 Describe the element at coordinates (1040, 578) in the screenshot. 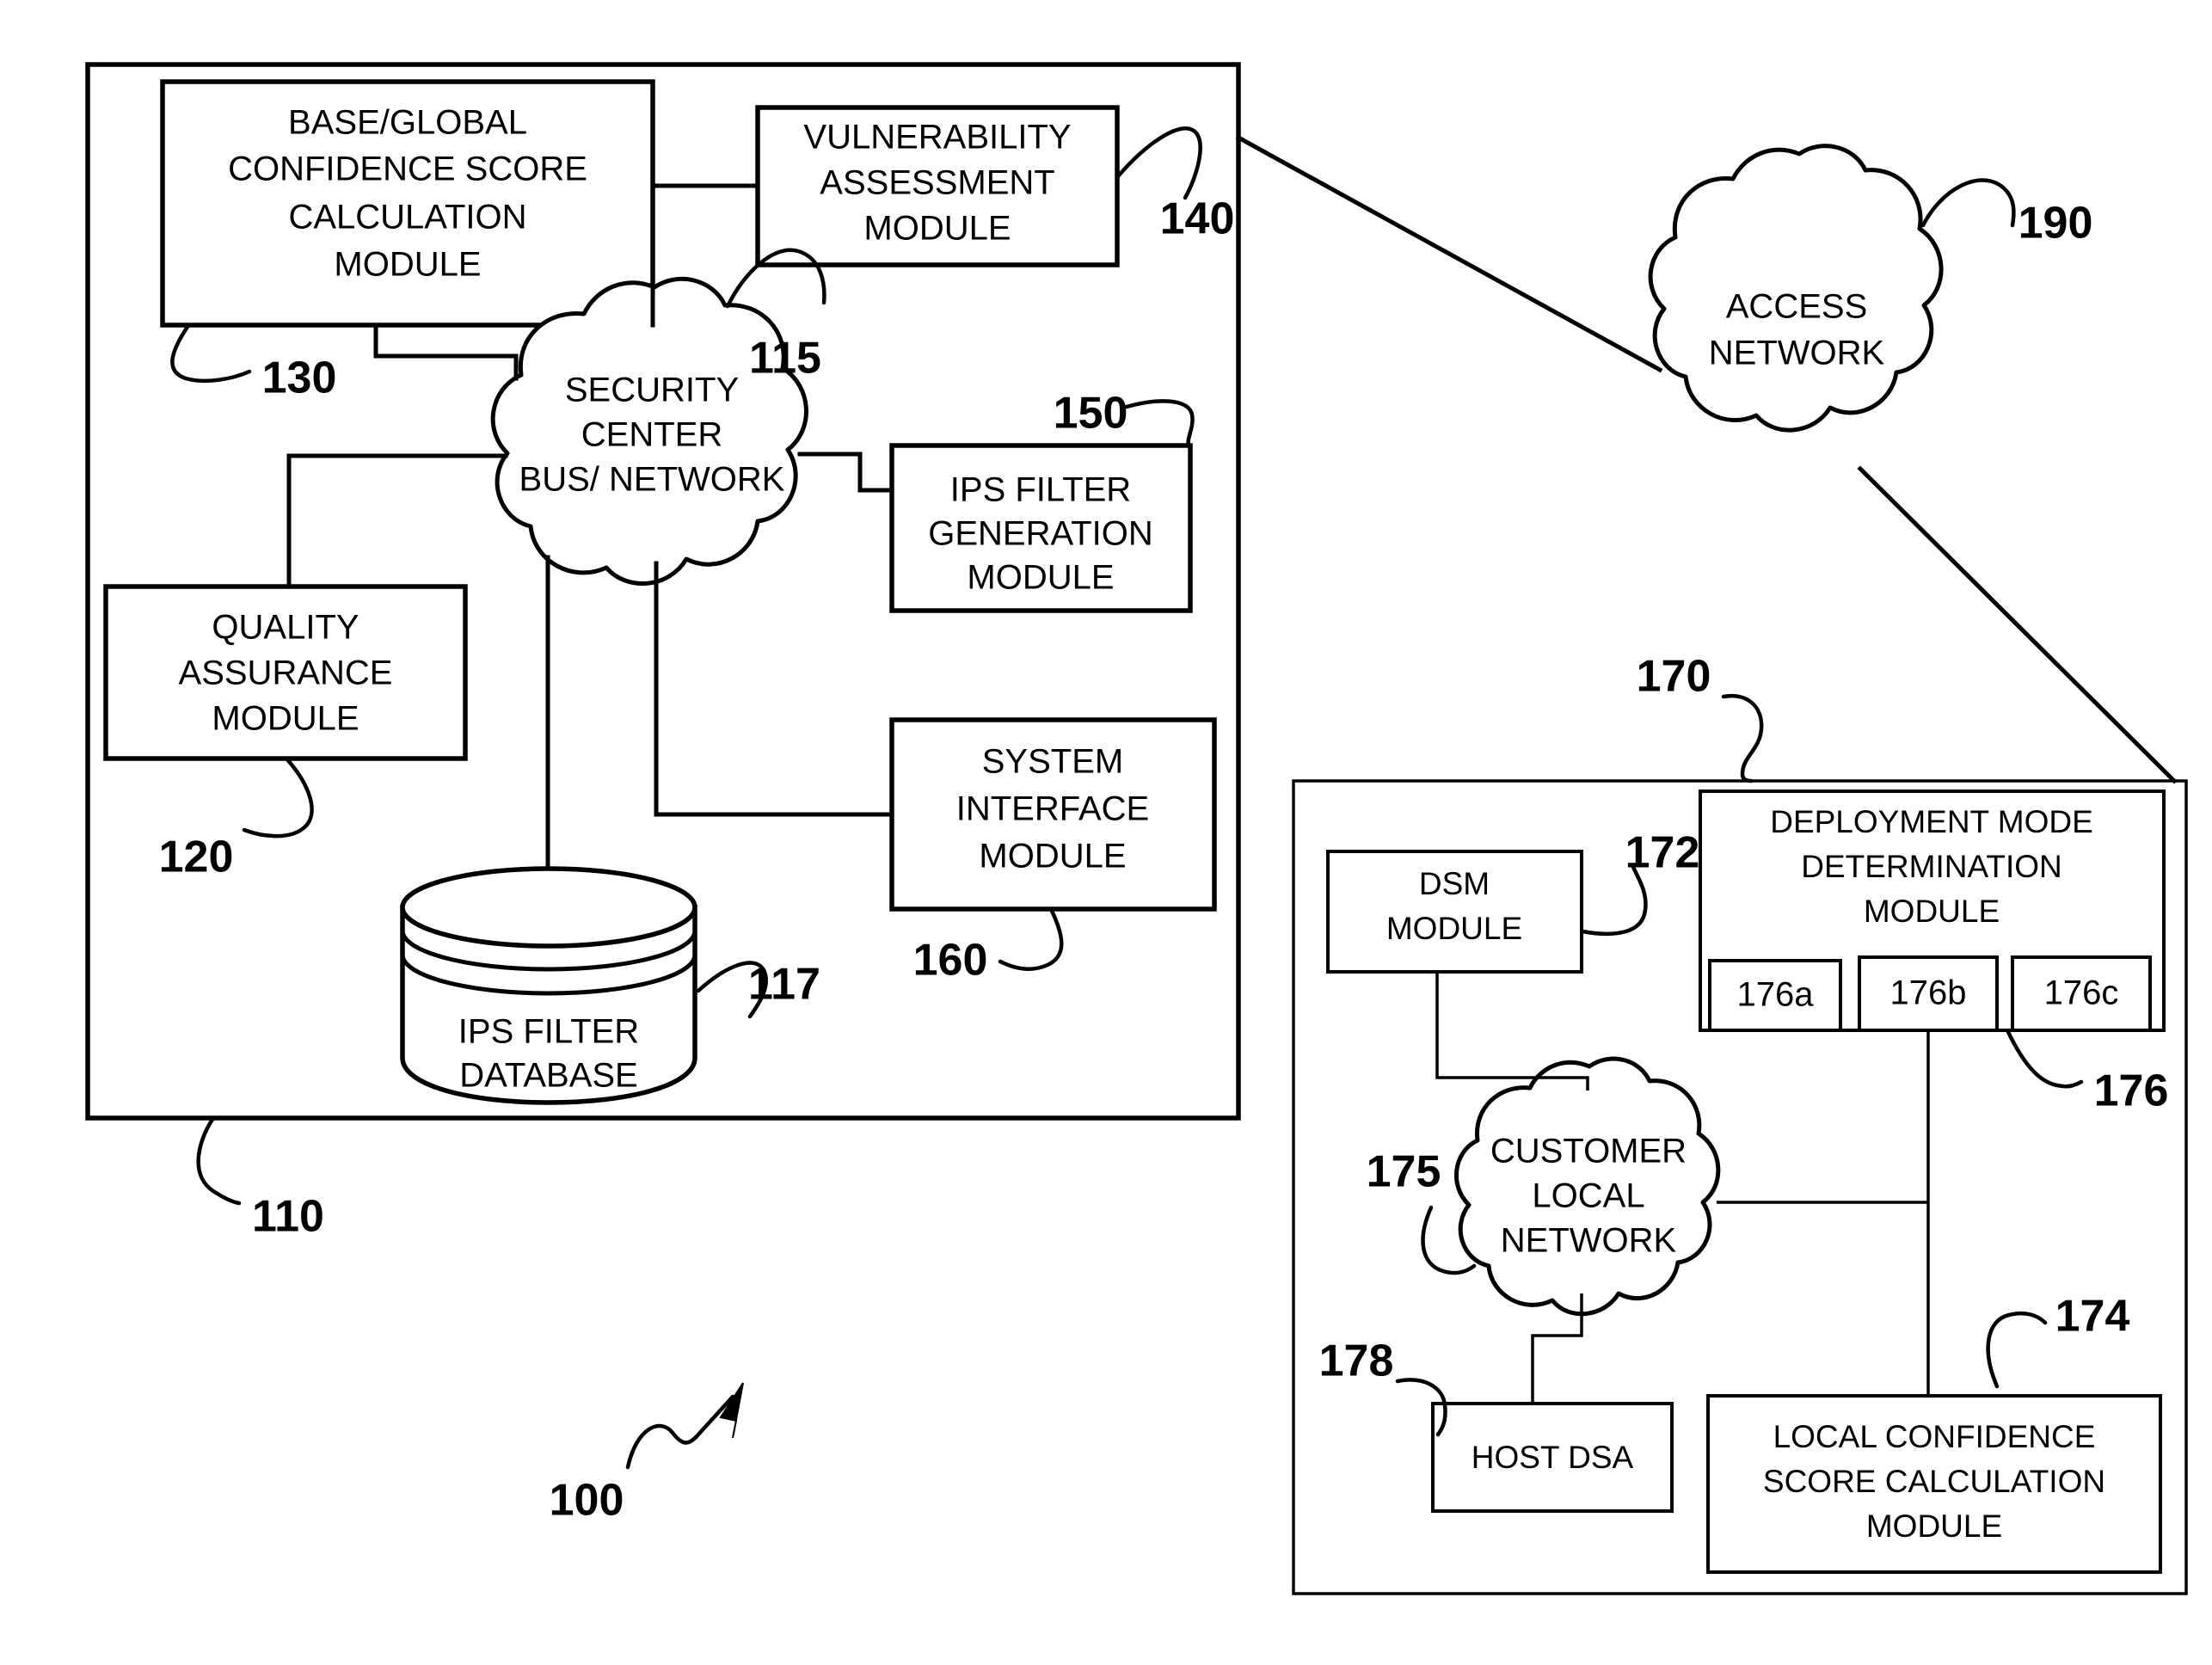

I see `ips-filter-generation-line3: MODULE` at that location.